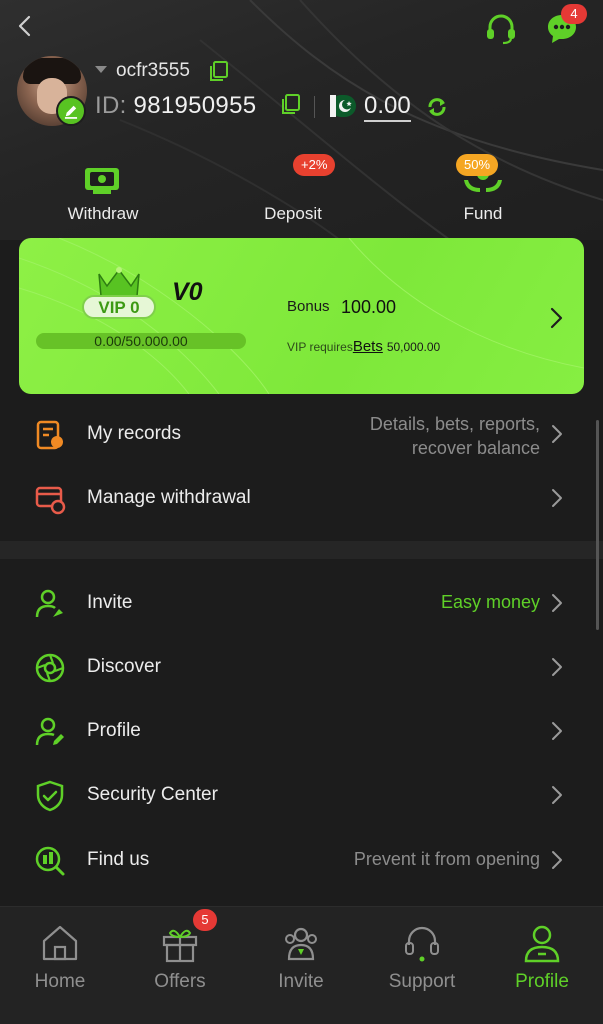 This screenshot has height=1024, width=603. Describe the element at coordinates (118, 859) in the screenshot. I see `menu-label: Find us` at that location.